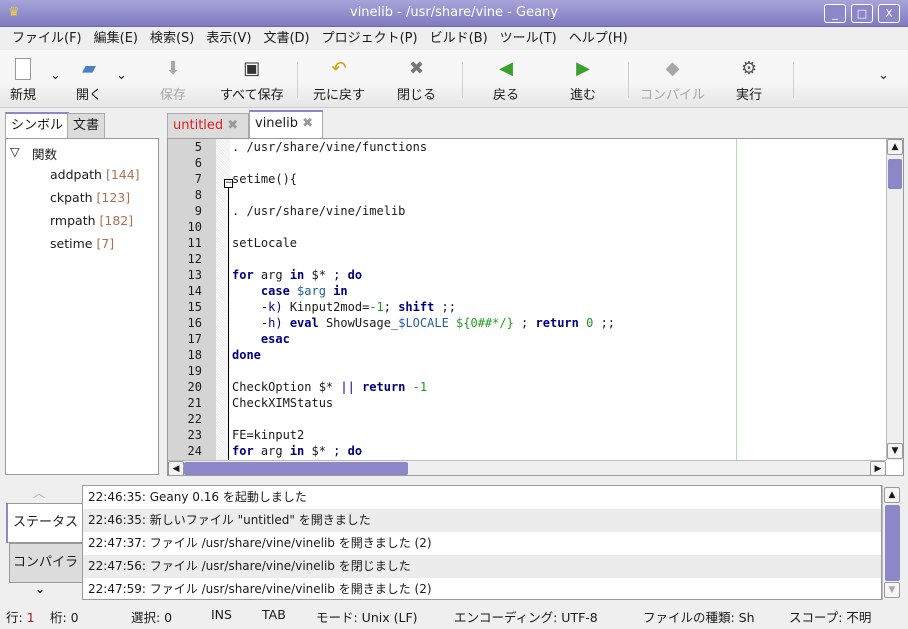  I want to click on code-line: done, so click(246, 355).